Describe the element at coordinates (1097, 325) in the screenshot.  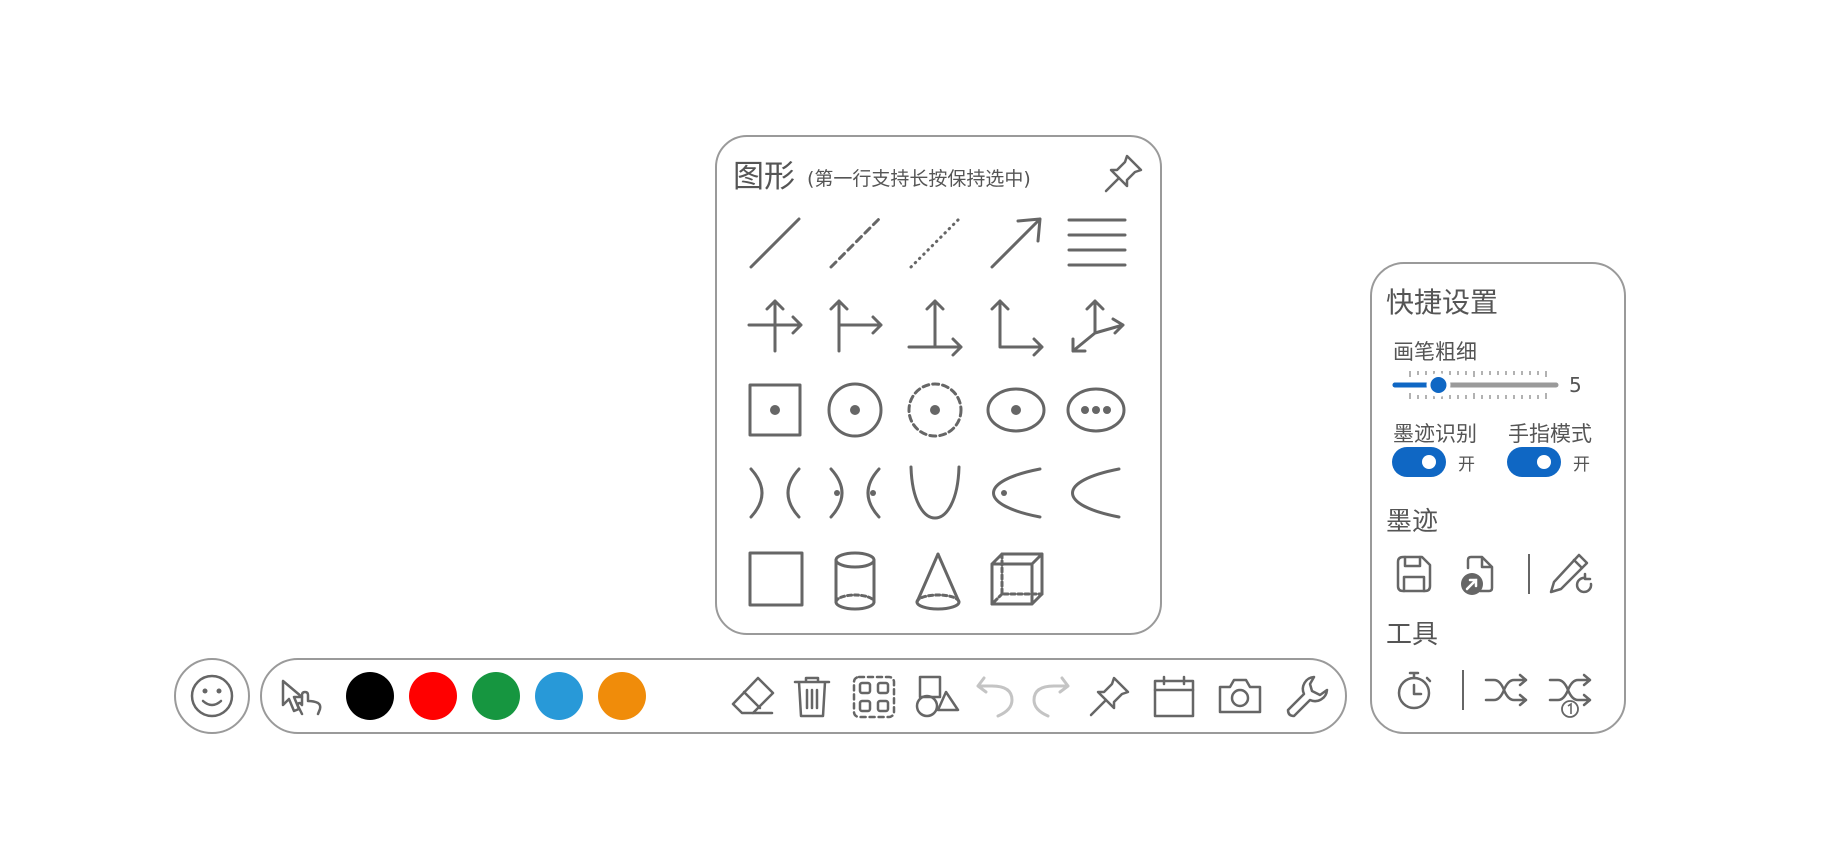
I see `axes-3d-icon` at that location.